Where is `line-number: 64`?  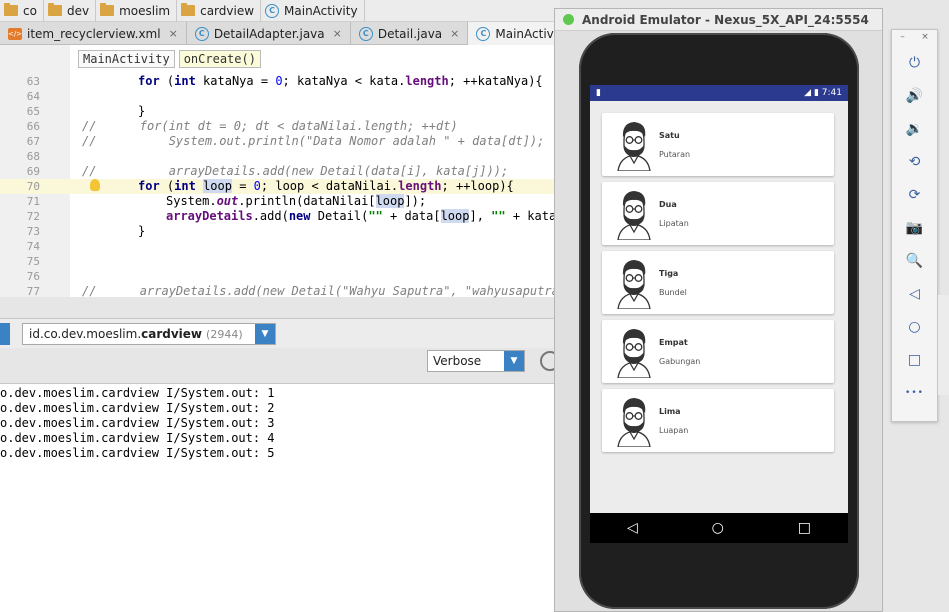 line-number: 64 is located at coordinates (33, 96).